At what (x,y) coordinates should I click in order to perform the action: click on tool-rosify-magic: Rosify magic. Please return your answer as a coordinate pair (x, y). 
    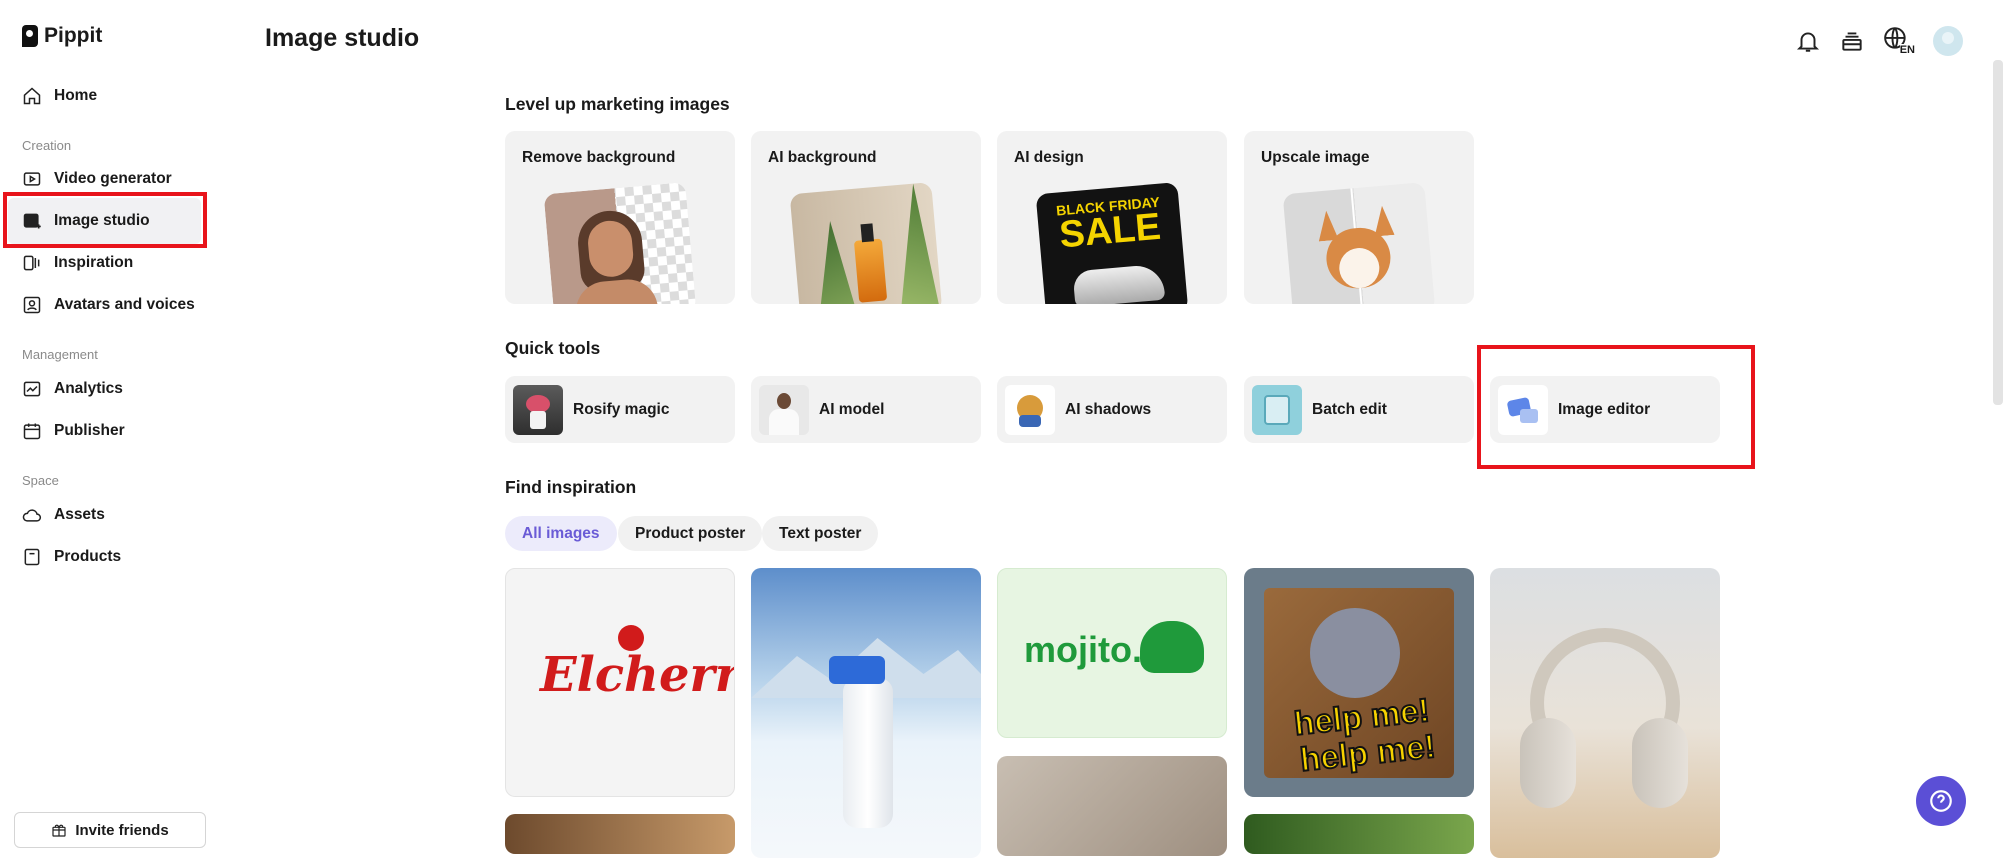
    Looking at the image, I should click on (620, 409).